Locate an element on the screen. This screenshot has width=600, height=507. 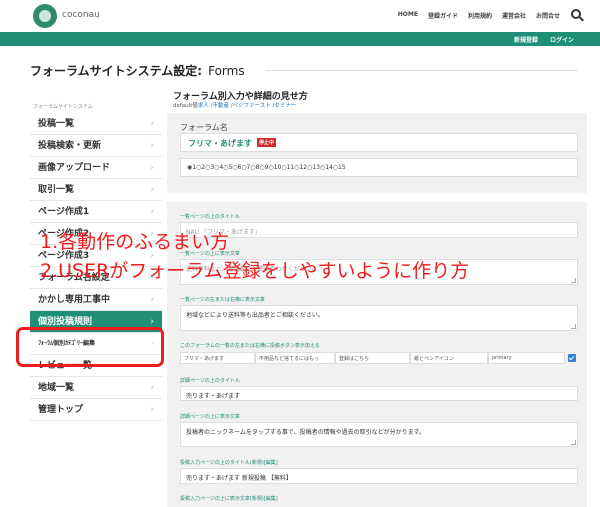
sidebar-item-regions: 地域一覧 › is located at coordinates (96, 388).